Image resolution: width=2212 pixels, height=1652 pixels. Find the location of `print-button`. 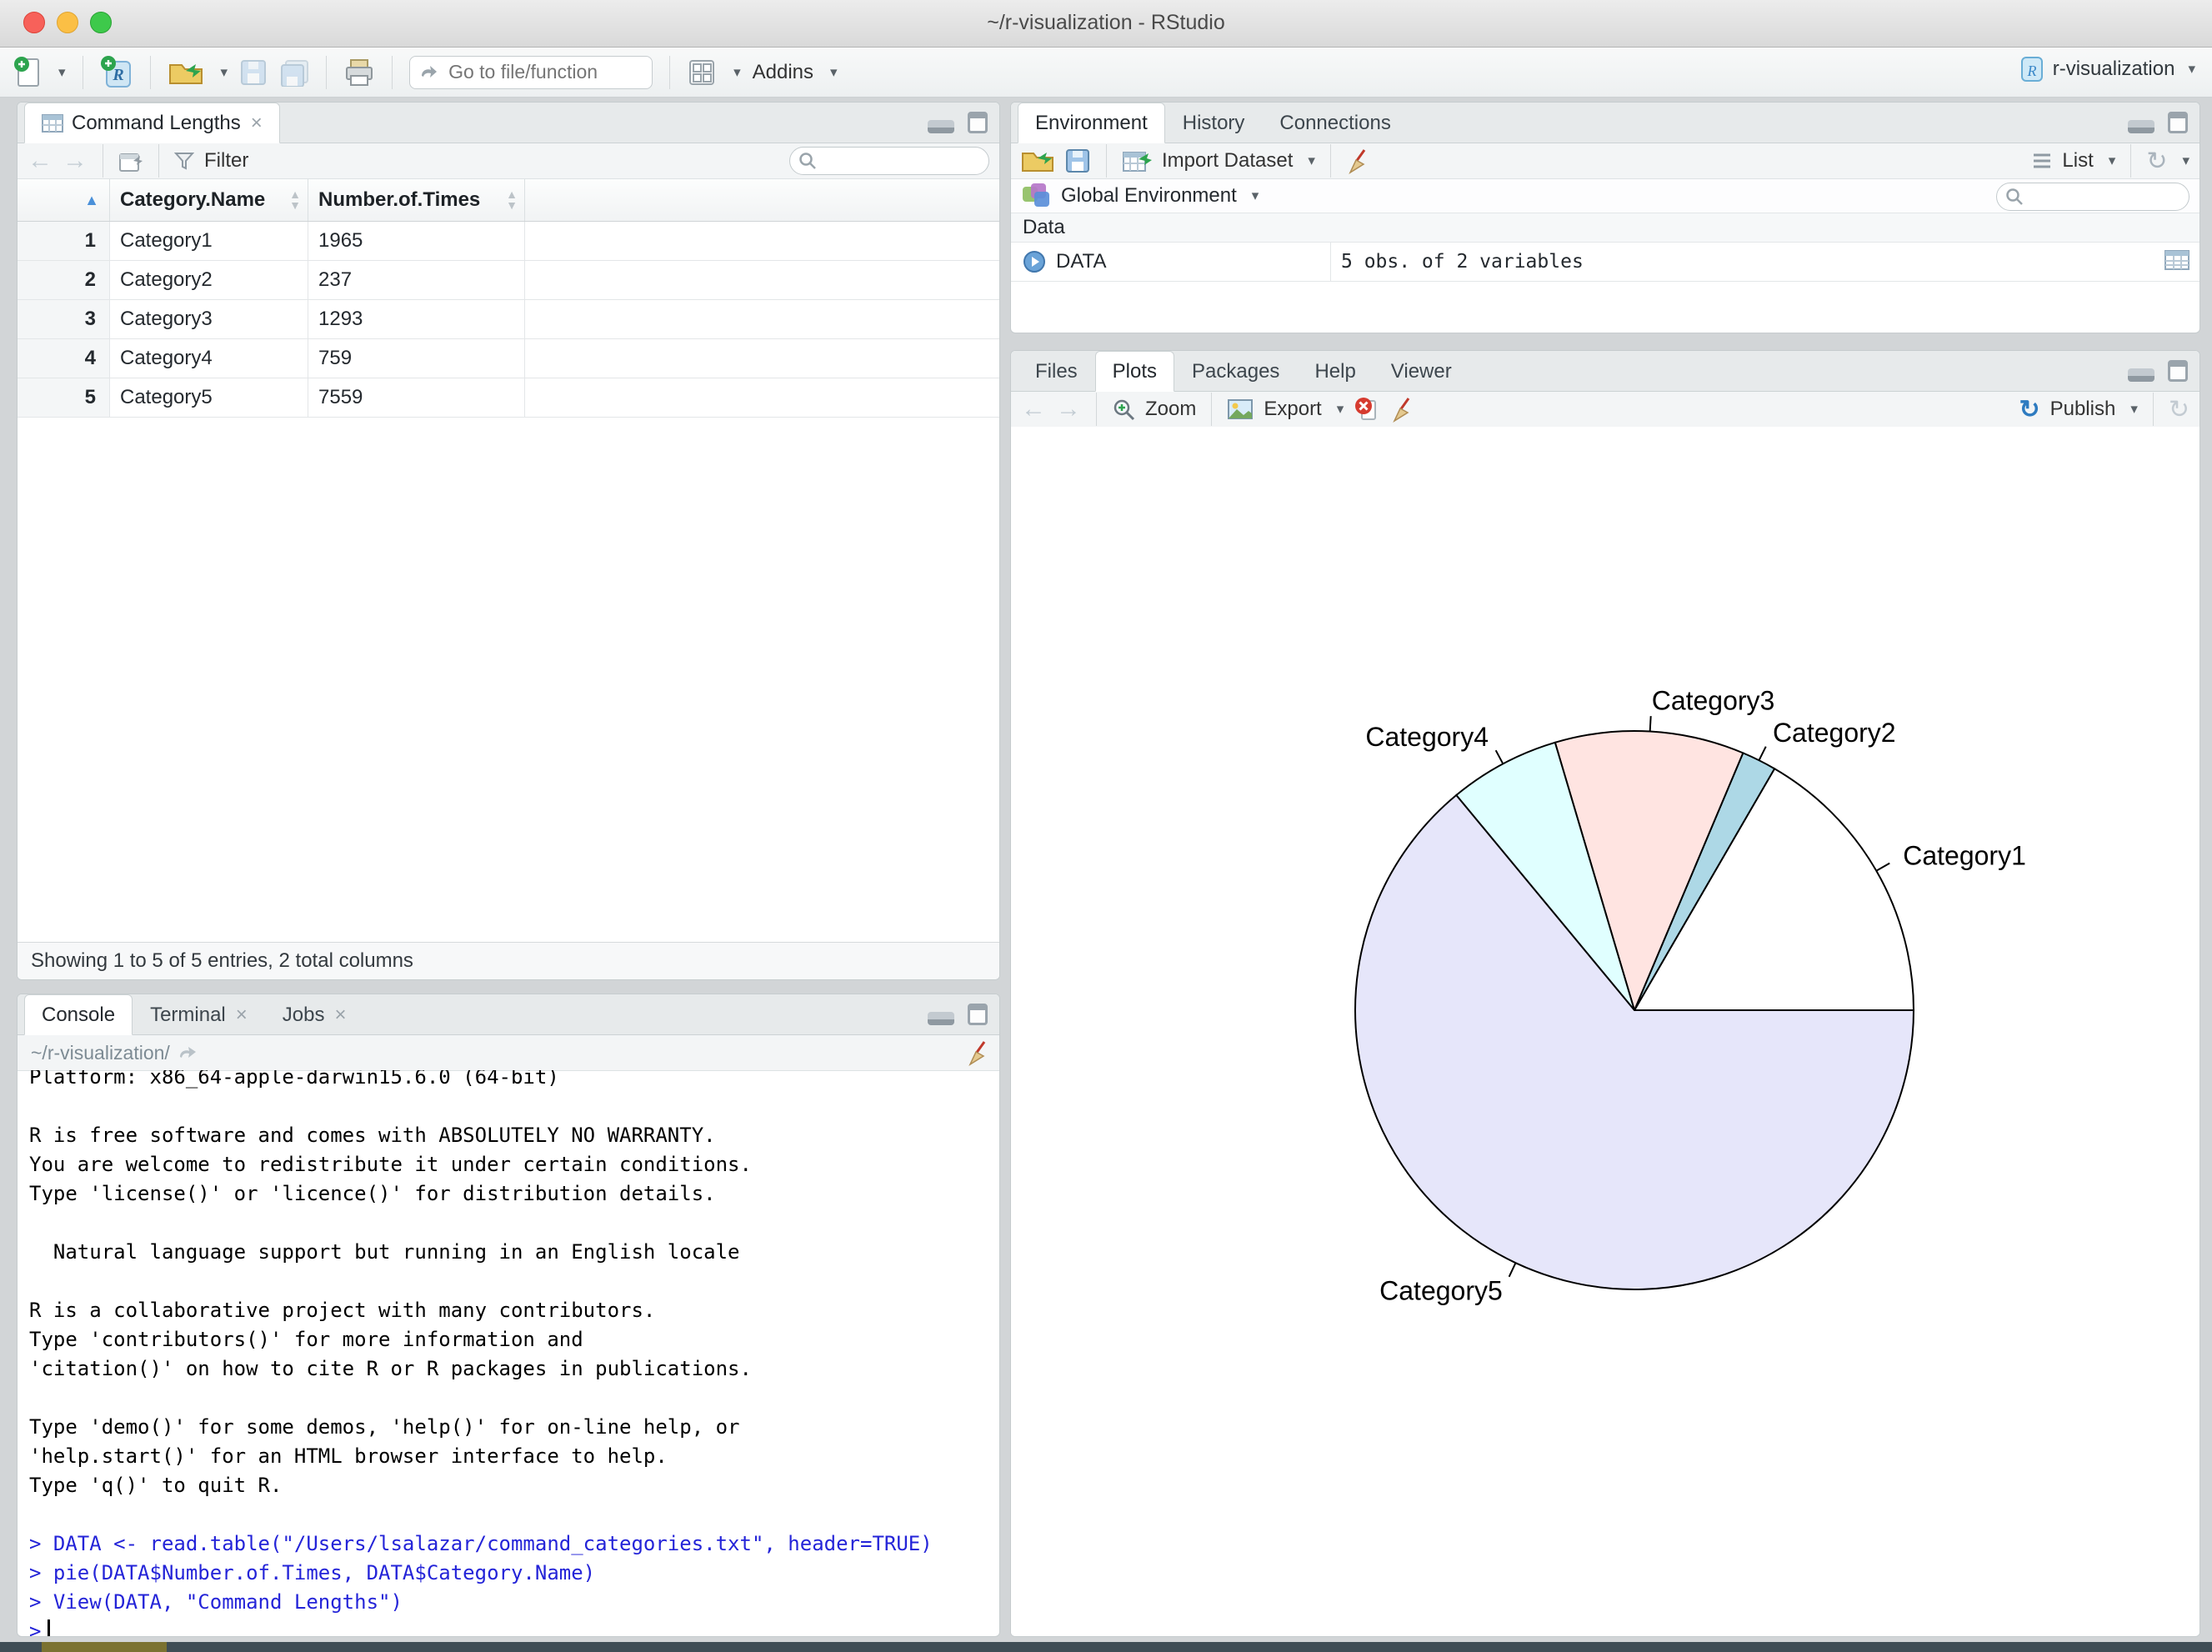

print-button is located at coordinates (359, 73).